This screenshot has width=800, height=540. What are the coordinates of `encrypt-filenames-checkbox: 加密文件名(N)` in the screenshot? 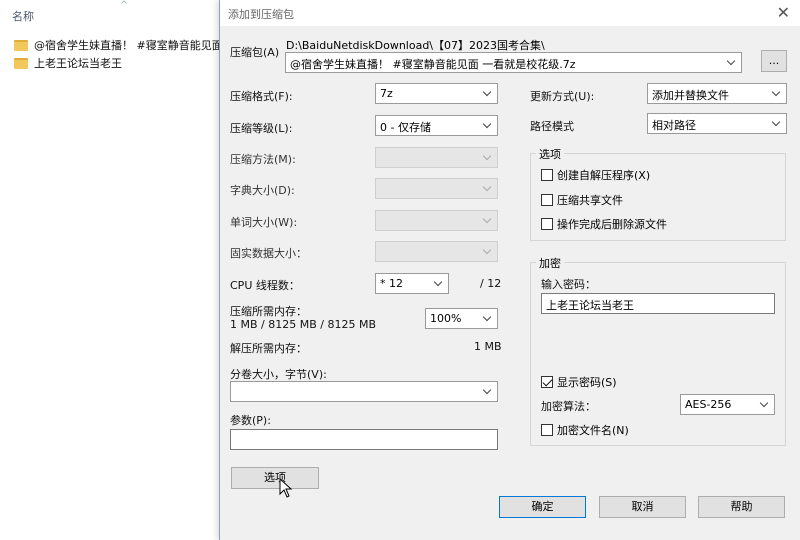 It's located at (585, 430).